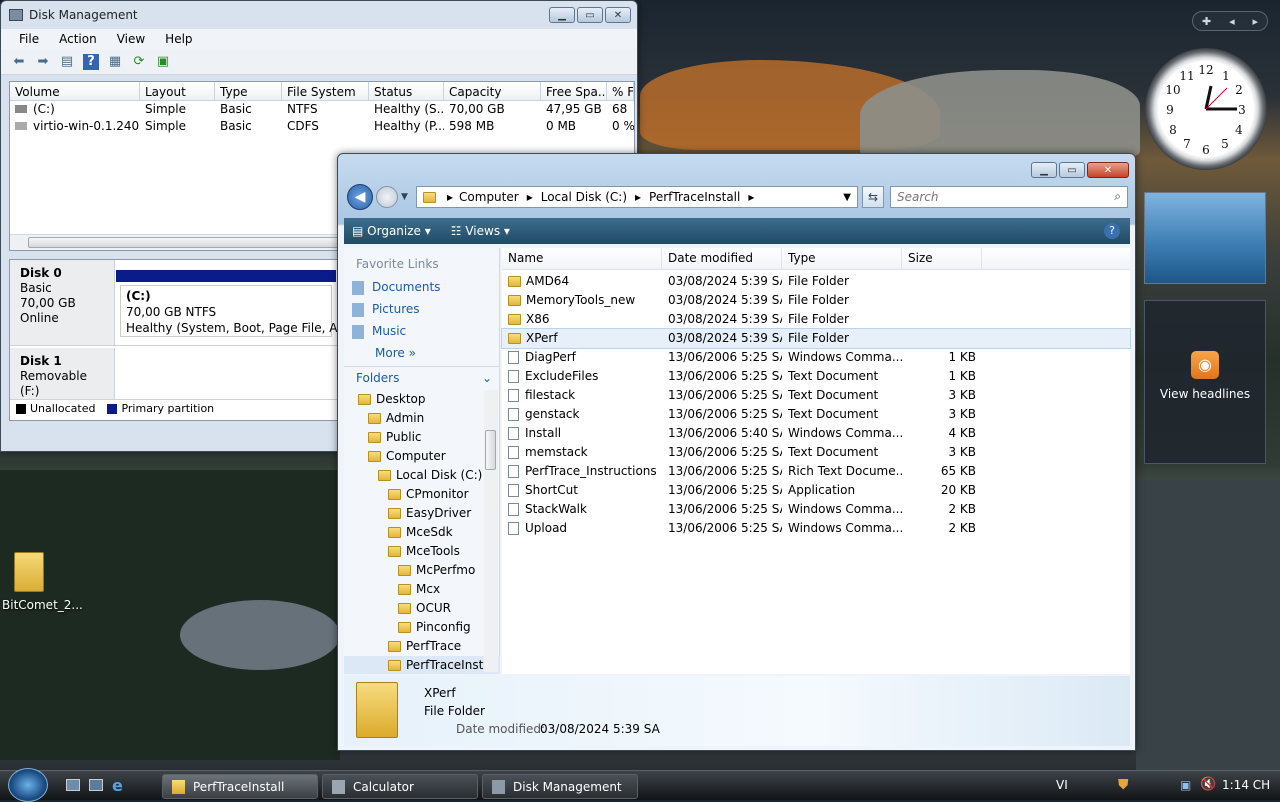  What do you see at coordinates (395, 353) in the screenshot?
I see `more-link: More »` at bounding box center [395, 353].